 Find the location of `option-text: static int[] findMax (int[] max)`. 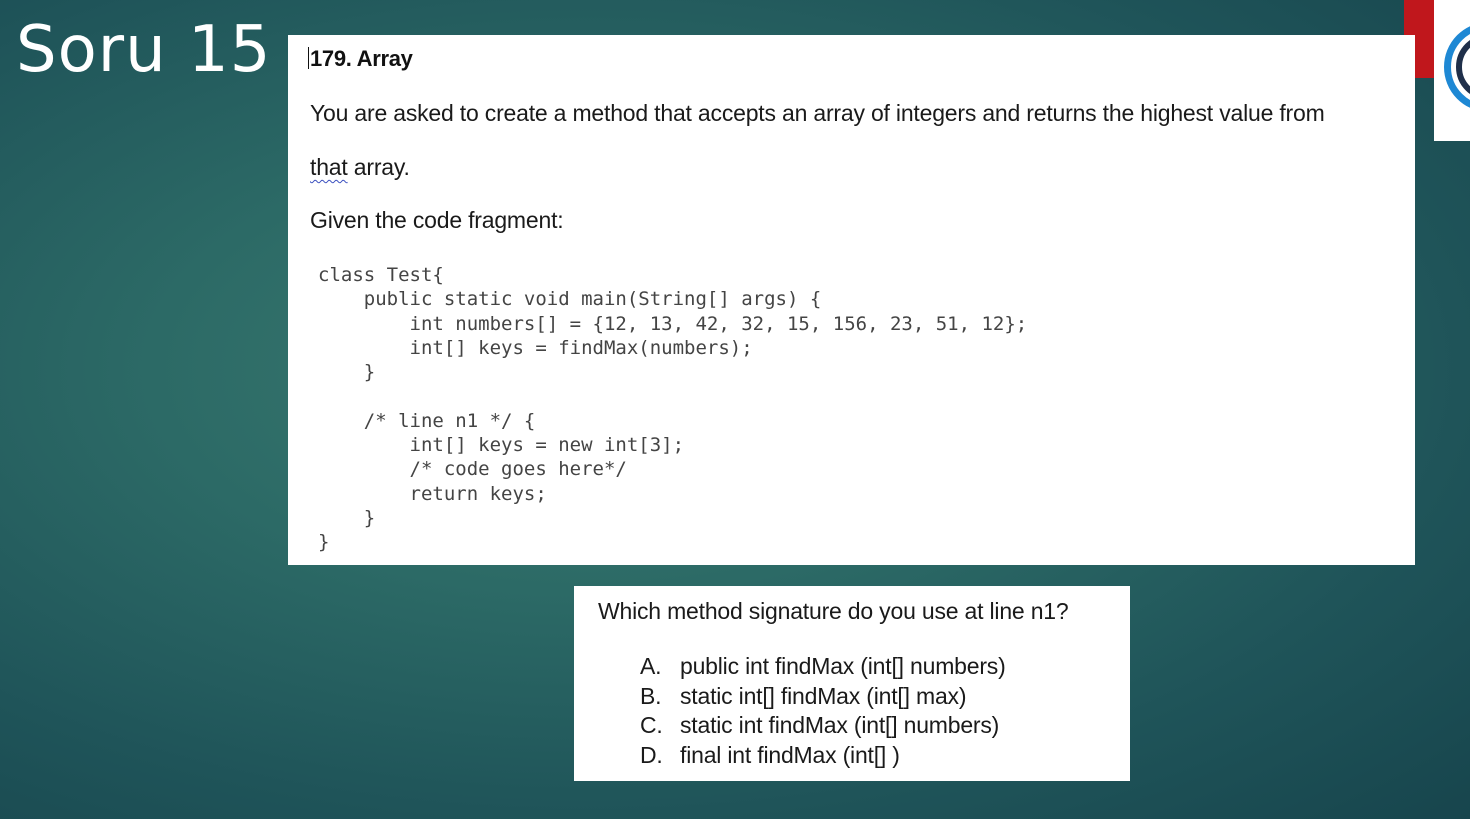

option-text: static int[] findMax (int[] max) is located at coordinates (823, 695).